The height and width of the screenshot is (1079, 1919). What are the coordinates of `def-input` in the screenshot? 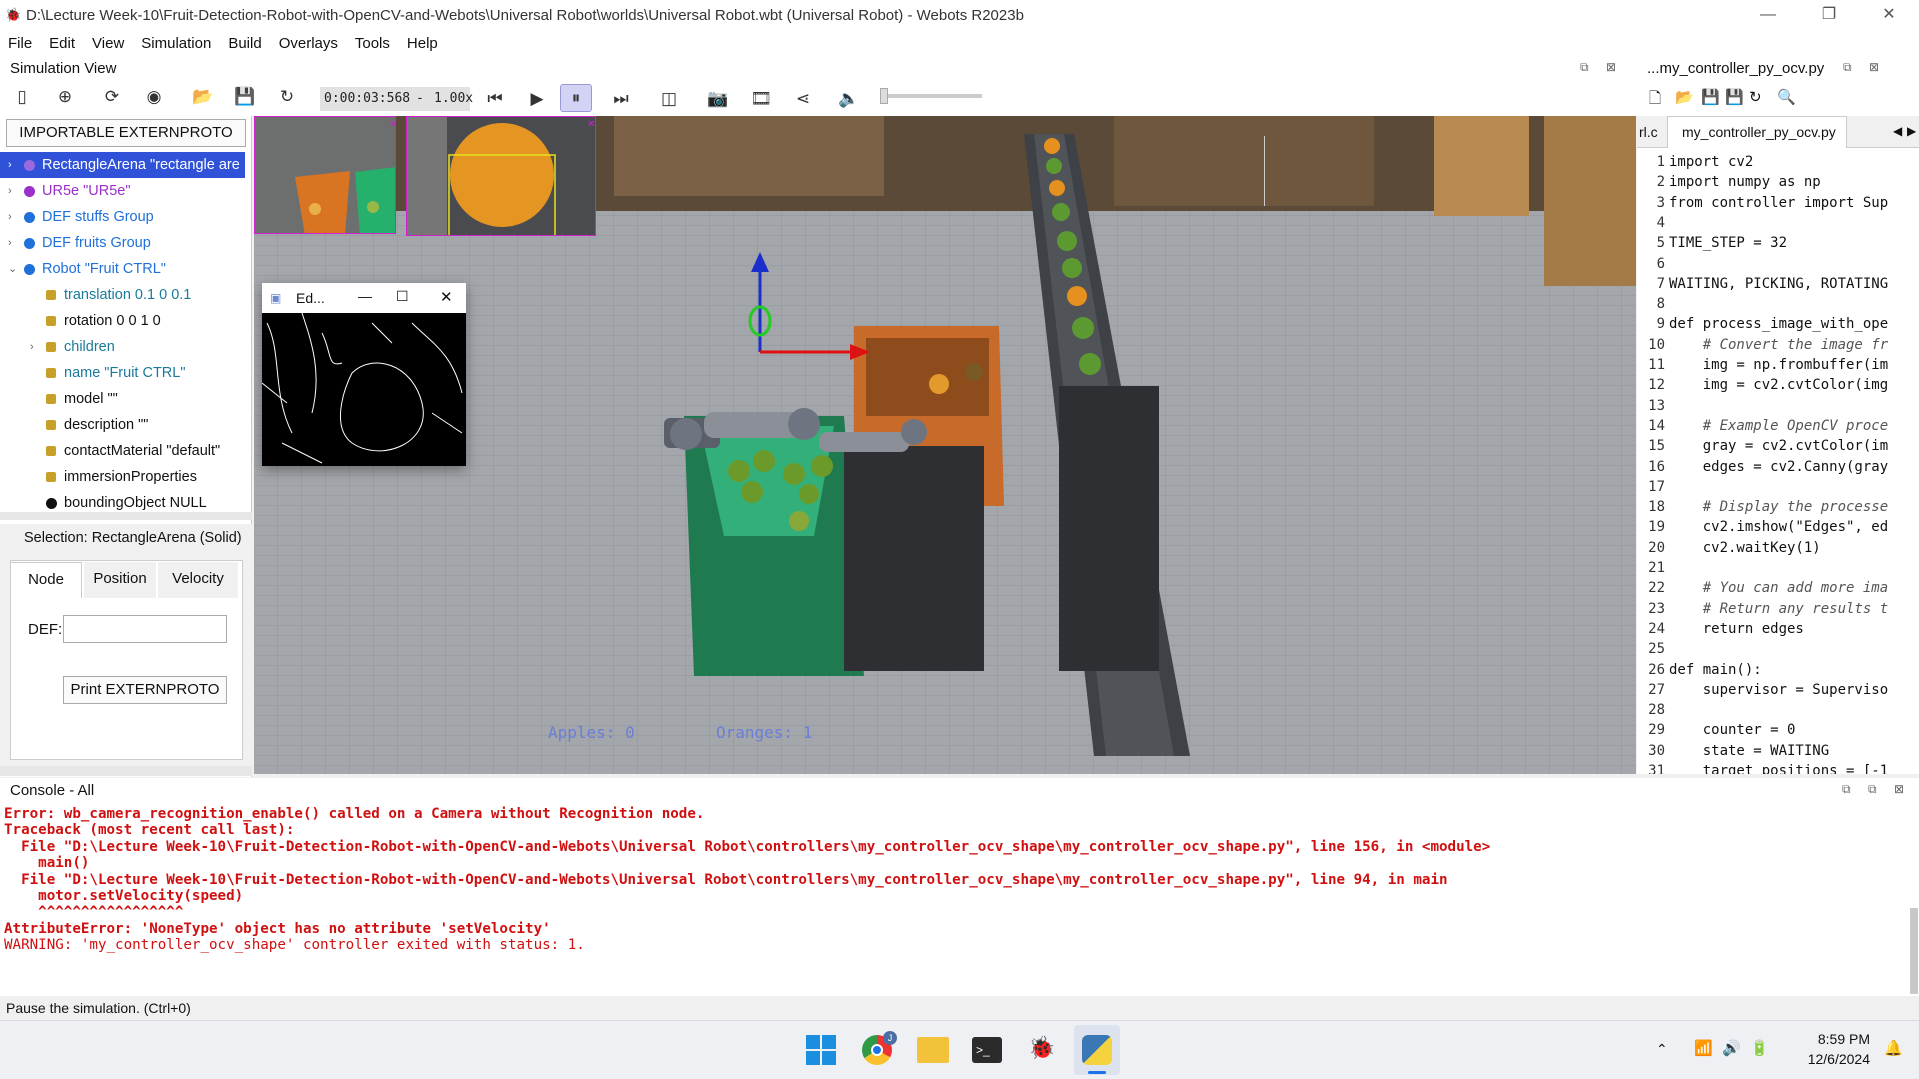 It's located at (145, 629).